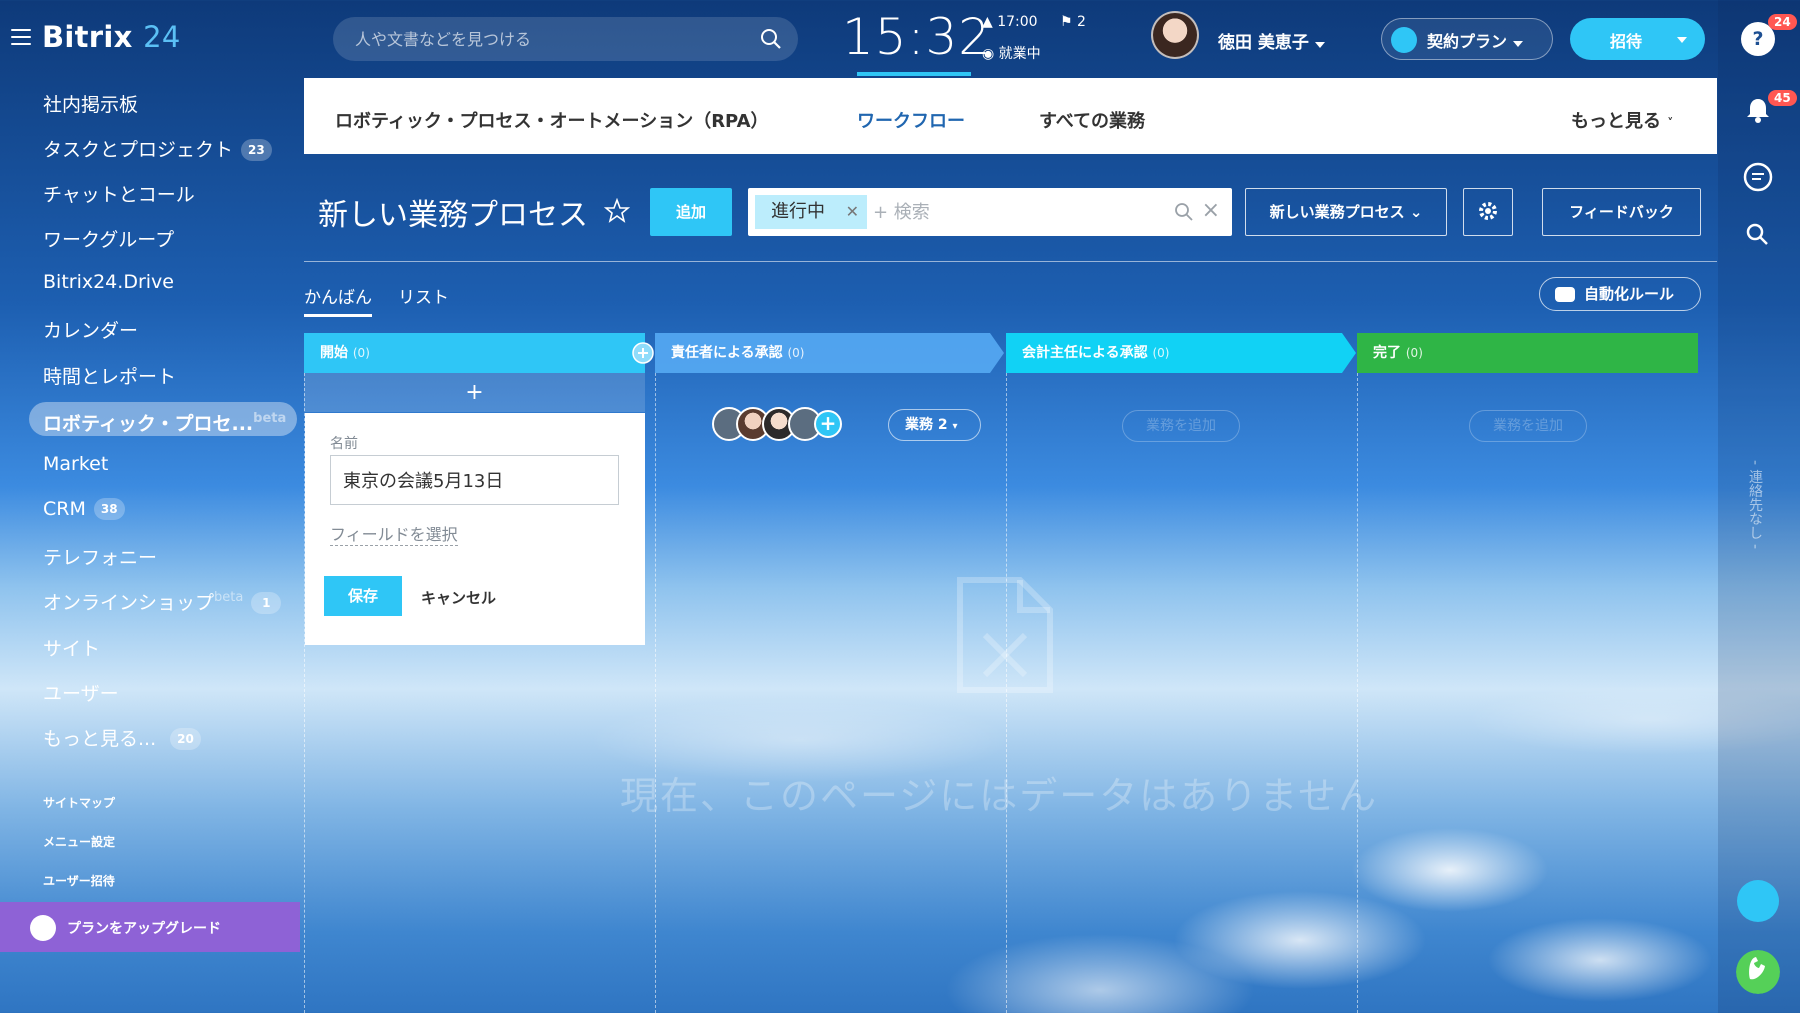  I want to click on sidebar-item: カレンダー, so click(90, 329).